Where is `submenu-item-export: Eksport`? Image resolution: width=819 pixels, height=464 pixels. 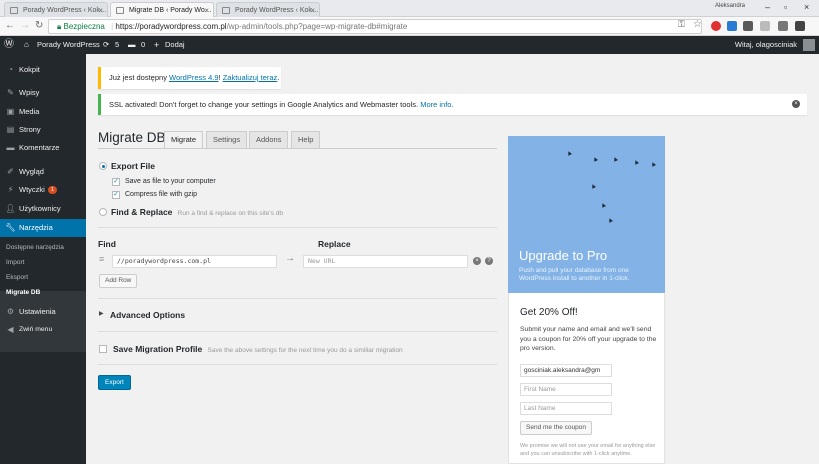 submenu-item-export: Eksport is located at coordinates (43, 277).